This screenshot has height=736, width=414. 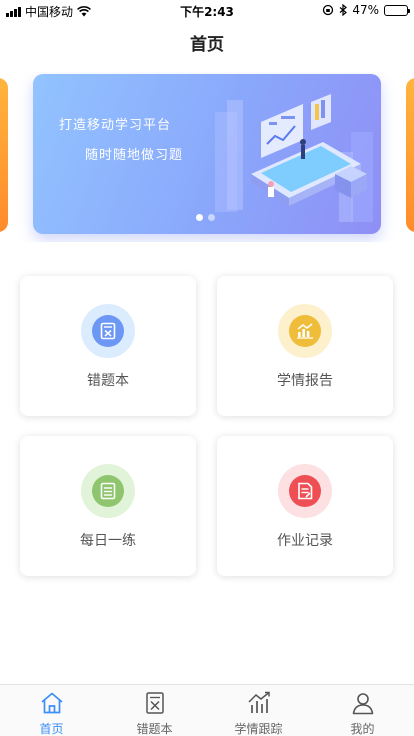 What do you see at coordinates (108, 381) in the screenshot?
I see `feature-label: 错题本` at bounding box center [108, 381].